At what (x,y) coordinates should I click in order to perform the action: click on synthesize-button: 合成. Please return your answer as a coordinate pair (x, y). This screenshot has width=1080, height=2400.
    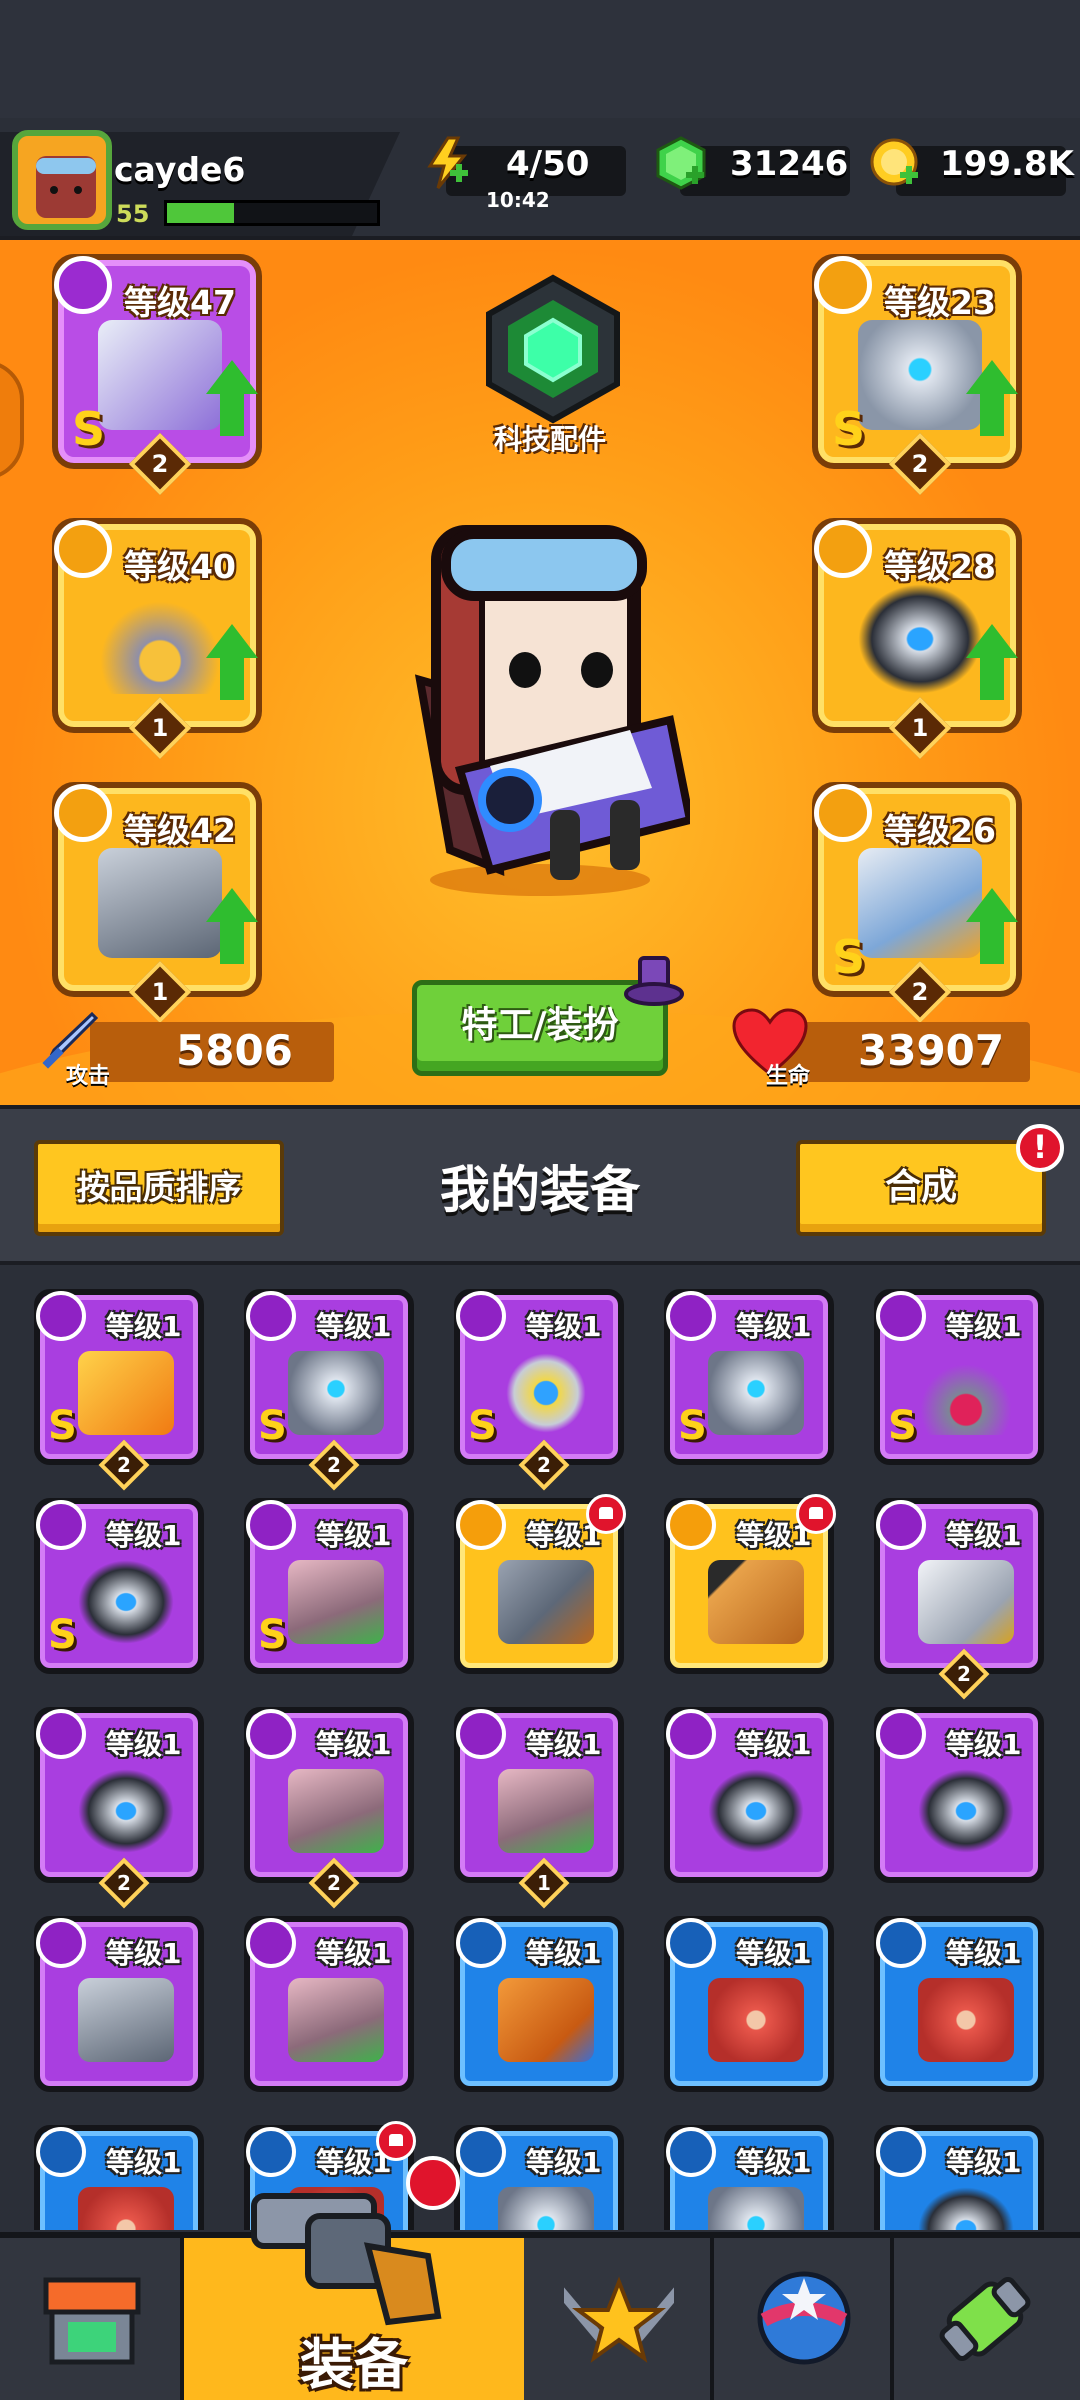
    Looking at the image, I should click on (921, 1188).